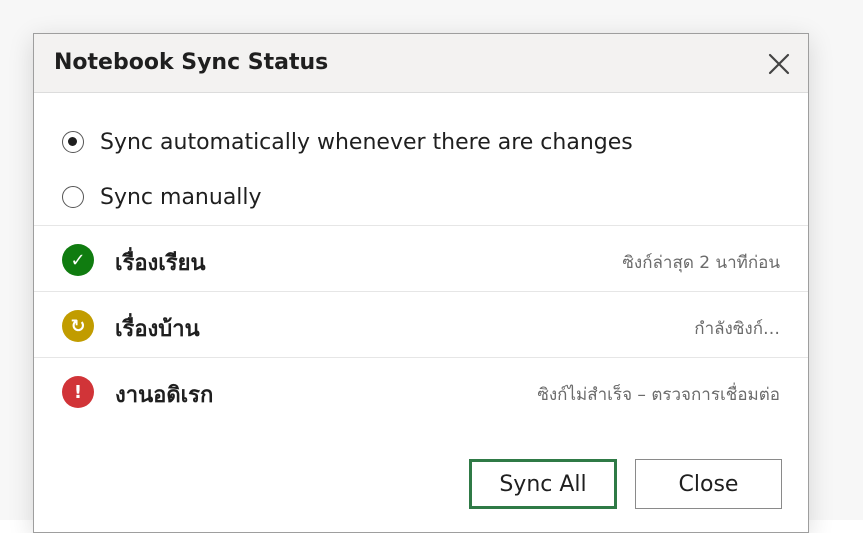 The width and height of the screenshot is (863, 533). I want to click on close-icon, so click(779, 64).